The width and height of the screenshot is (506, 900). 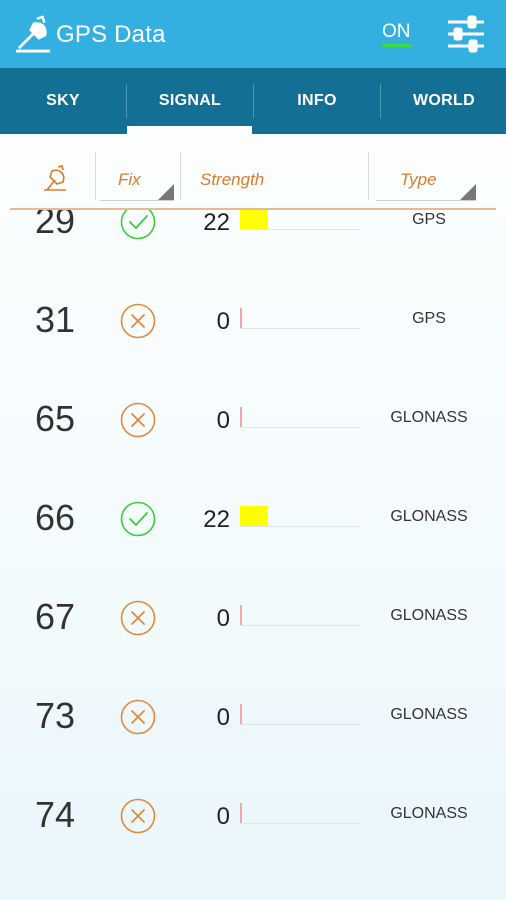 I want to click on column-header-fix: Fix, so click(x=129, y=180).